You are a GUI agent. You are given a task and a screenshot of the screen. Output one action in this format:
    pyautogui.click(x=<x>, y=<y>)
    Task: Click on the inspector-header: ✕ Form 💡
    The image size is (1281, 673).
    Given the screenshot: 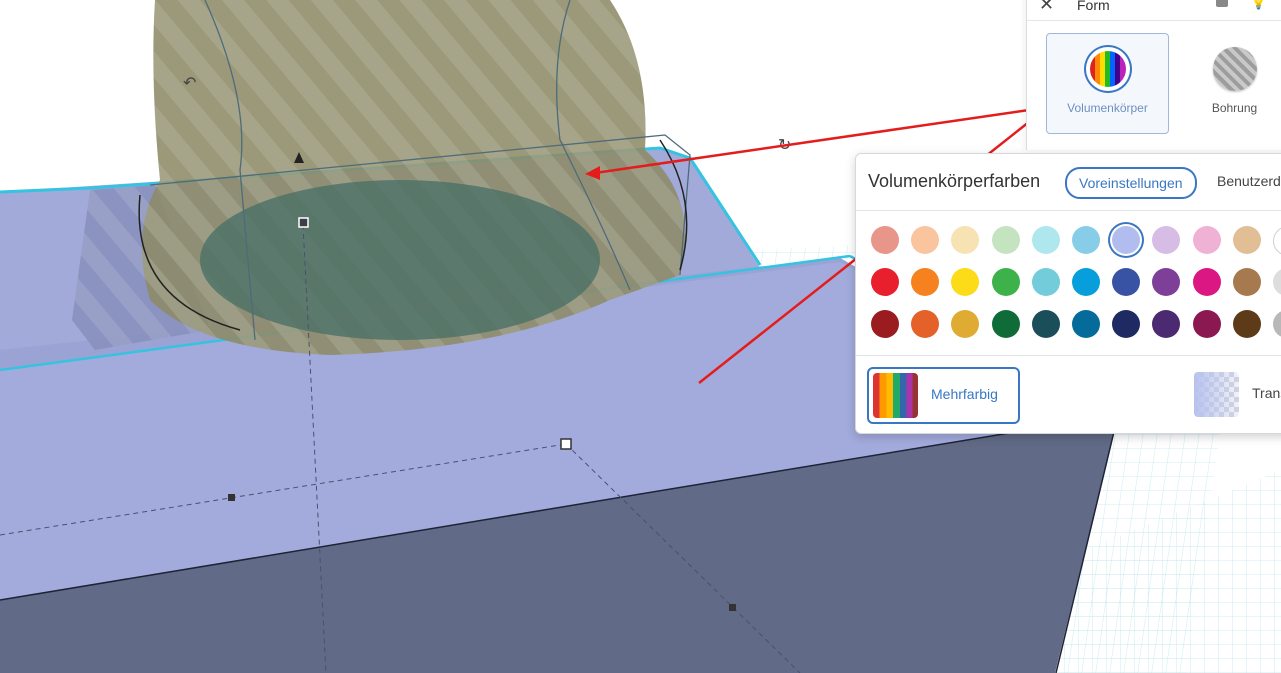 What is the action you would take?
    pyautogui.click(x=1154, y=10)
    